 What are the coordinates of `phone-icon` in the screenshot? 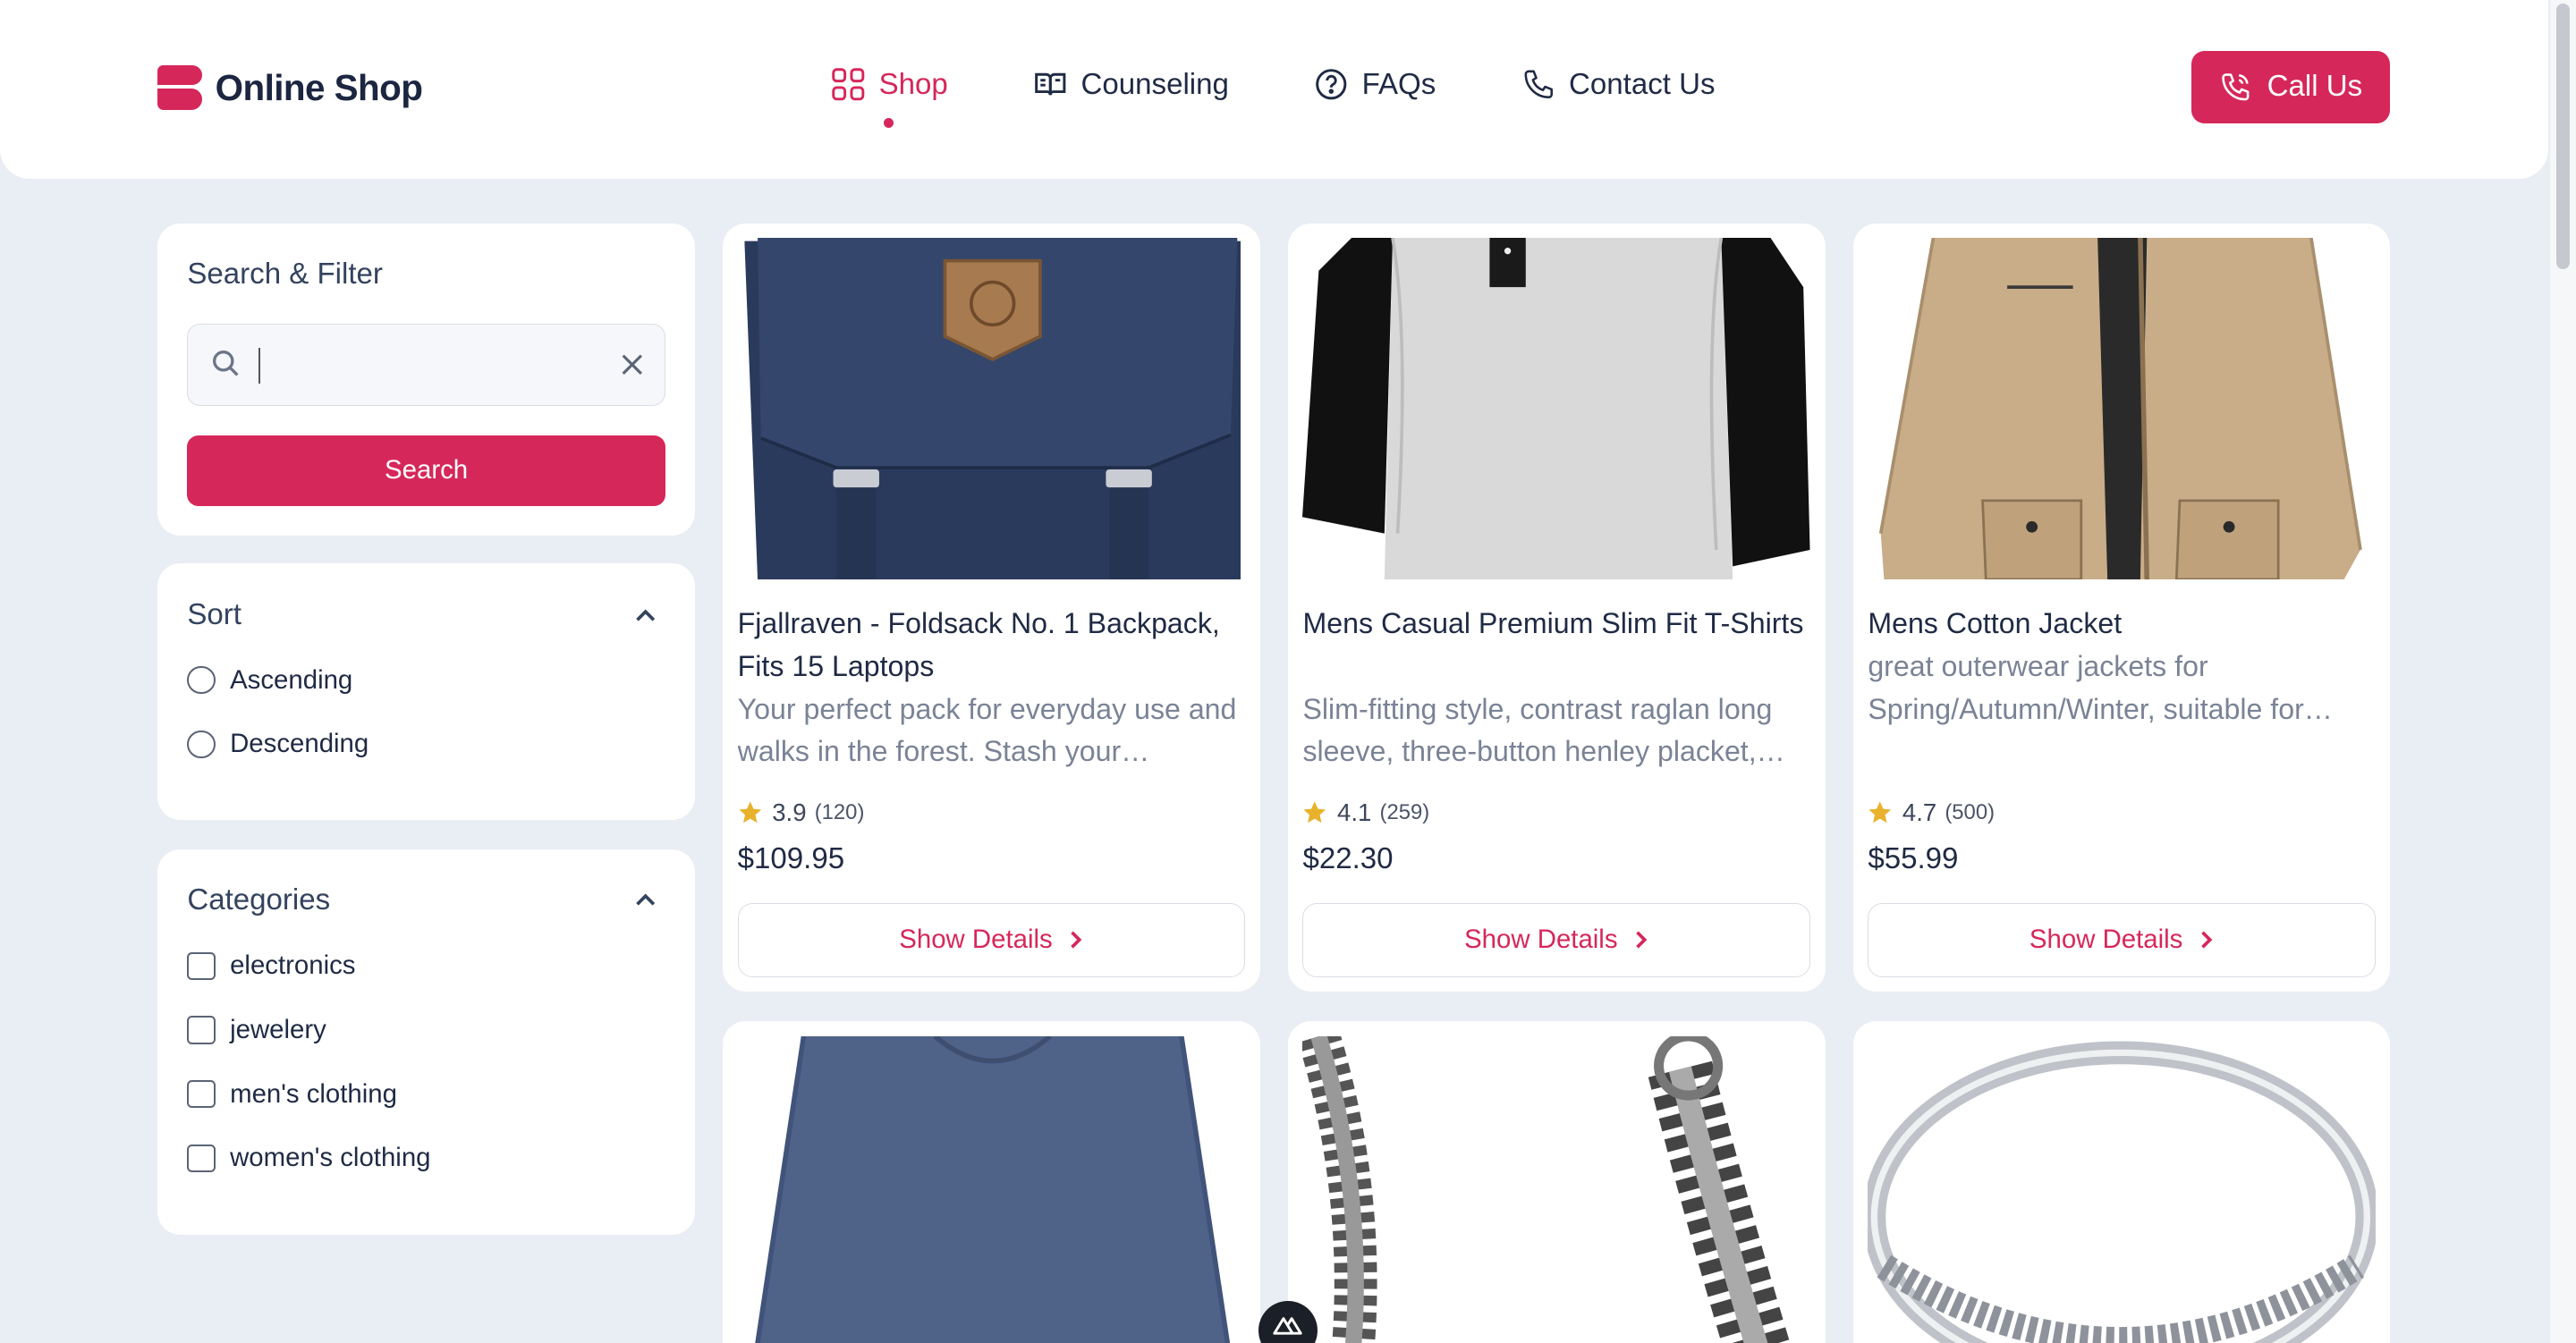 It's located at (1538, 84).